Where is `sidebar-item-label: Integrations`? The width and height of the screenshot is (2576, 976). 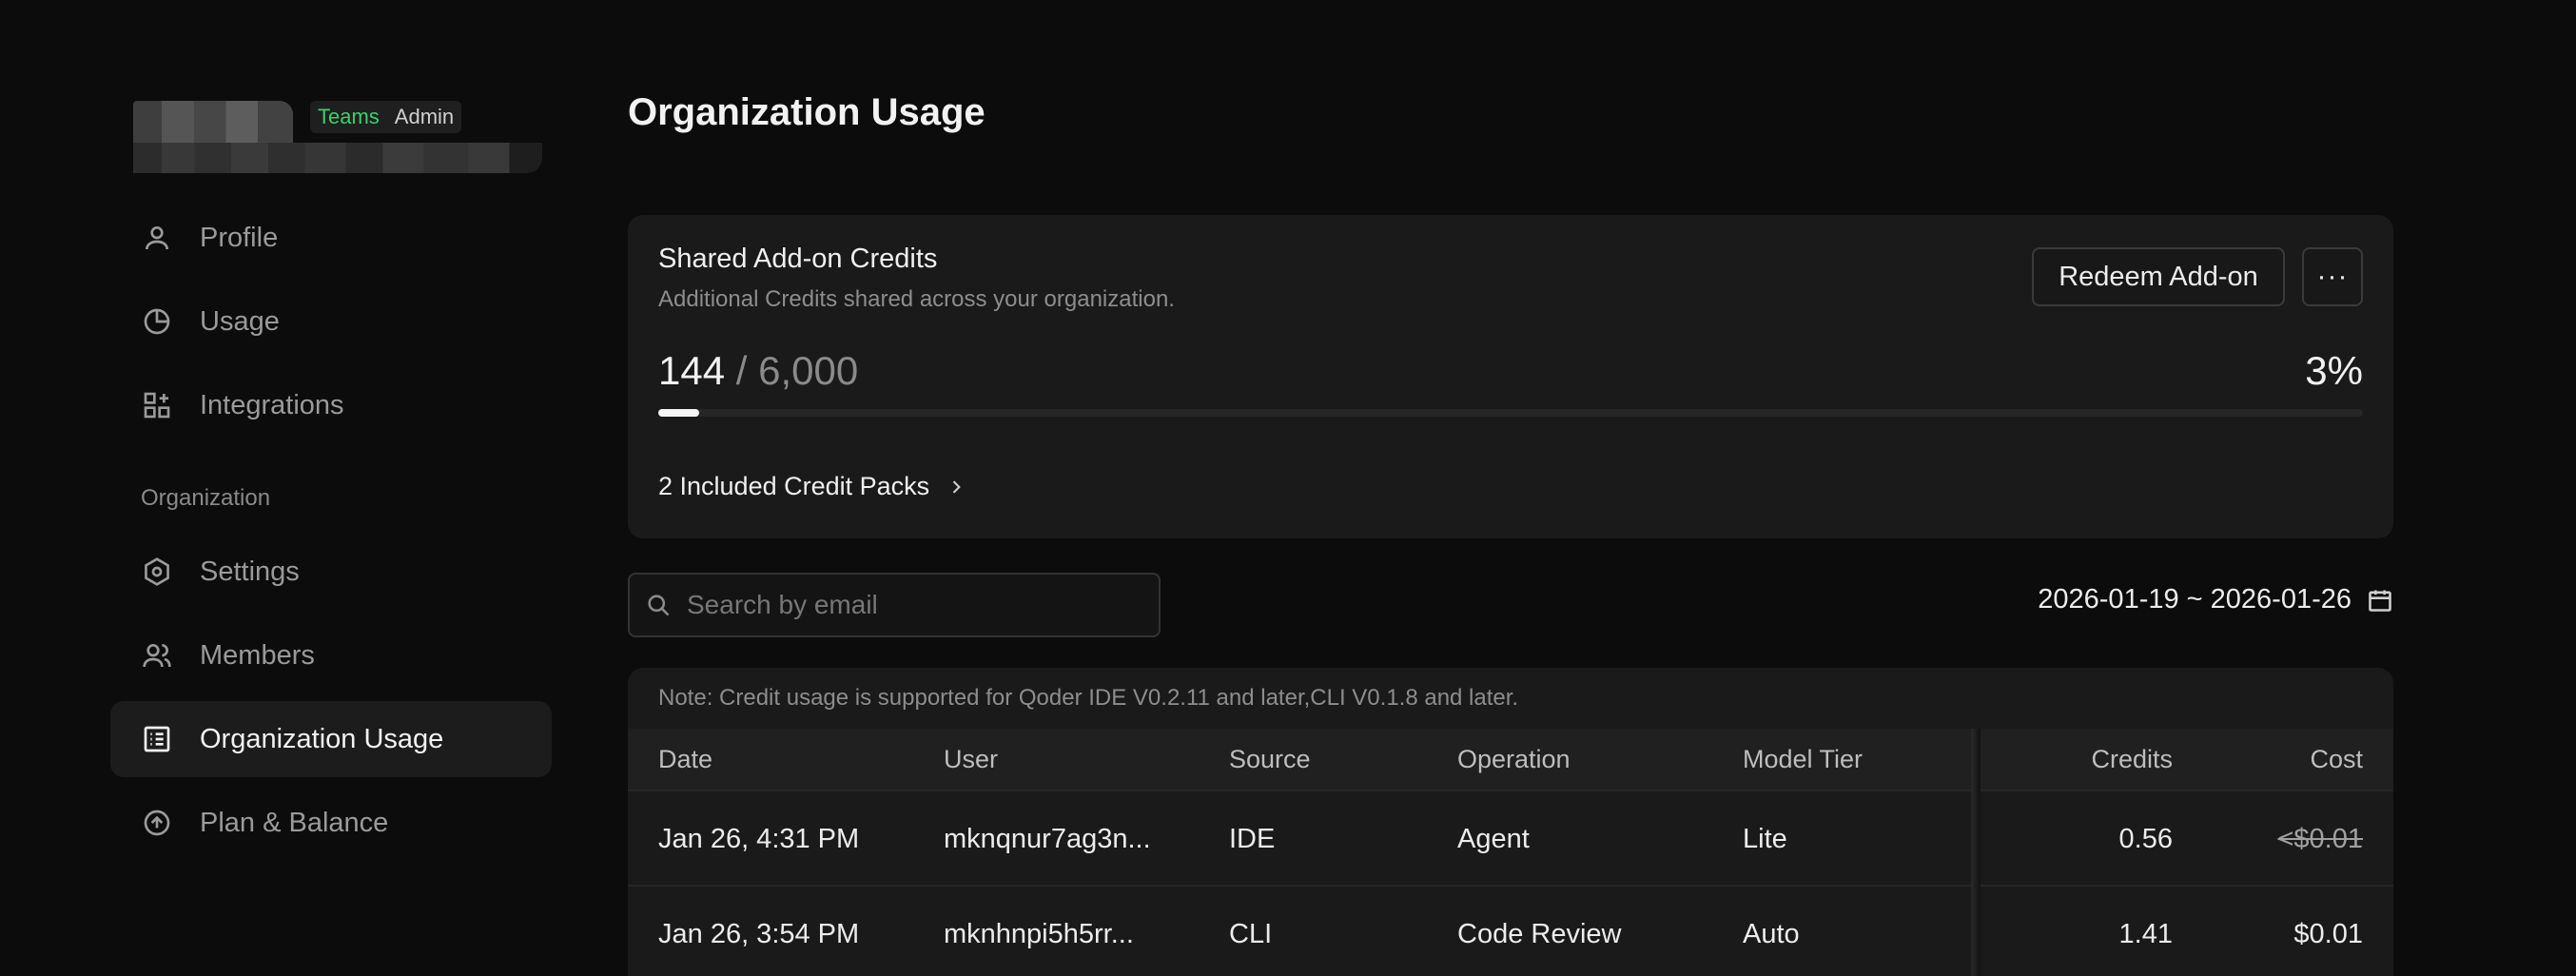
sidebar-item-label: Integrations is located at coordinates (272, 404).